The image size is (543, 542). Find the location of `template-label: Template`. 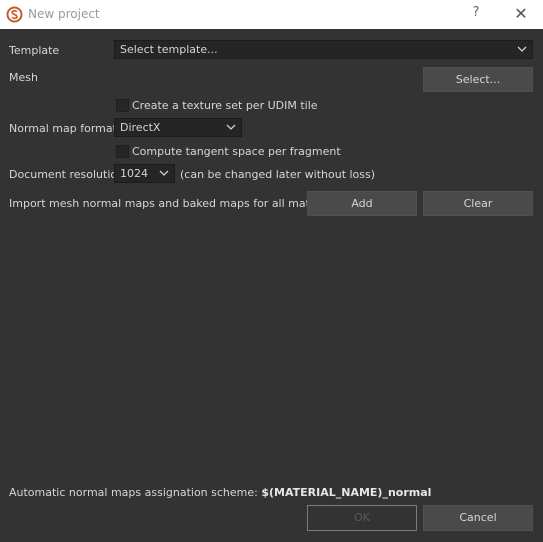

template-label: Template is located at coordinates (34, 50).